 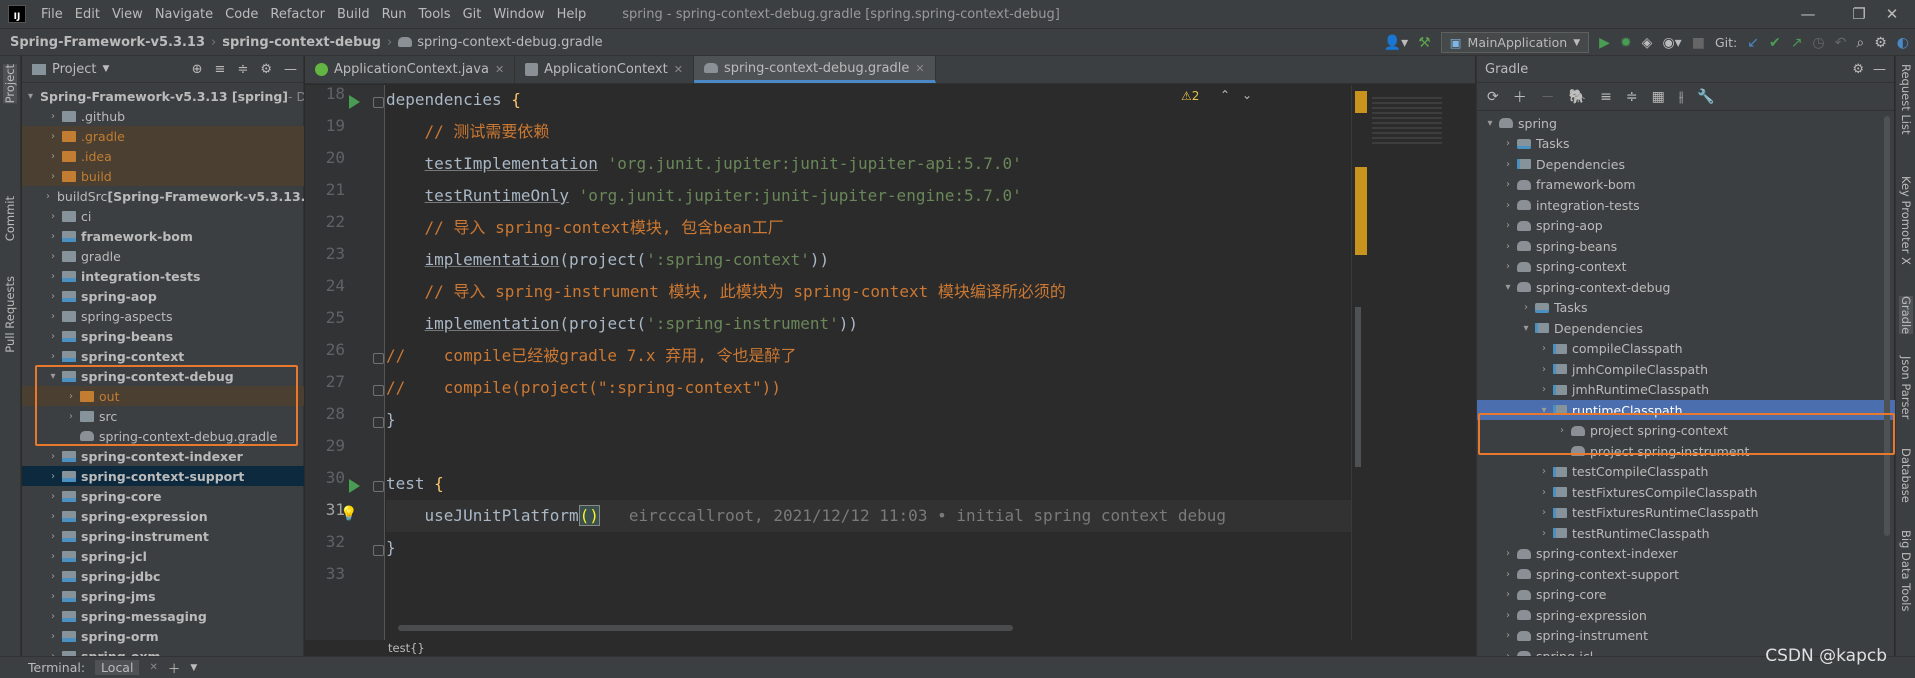 I want to click on tab-application-context-java: ApplicationContext.java ✕, so click(x=410, y=69).